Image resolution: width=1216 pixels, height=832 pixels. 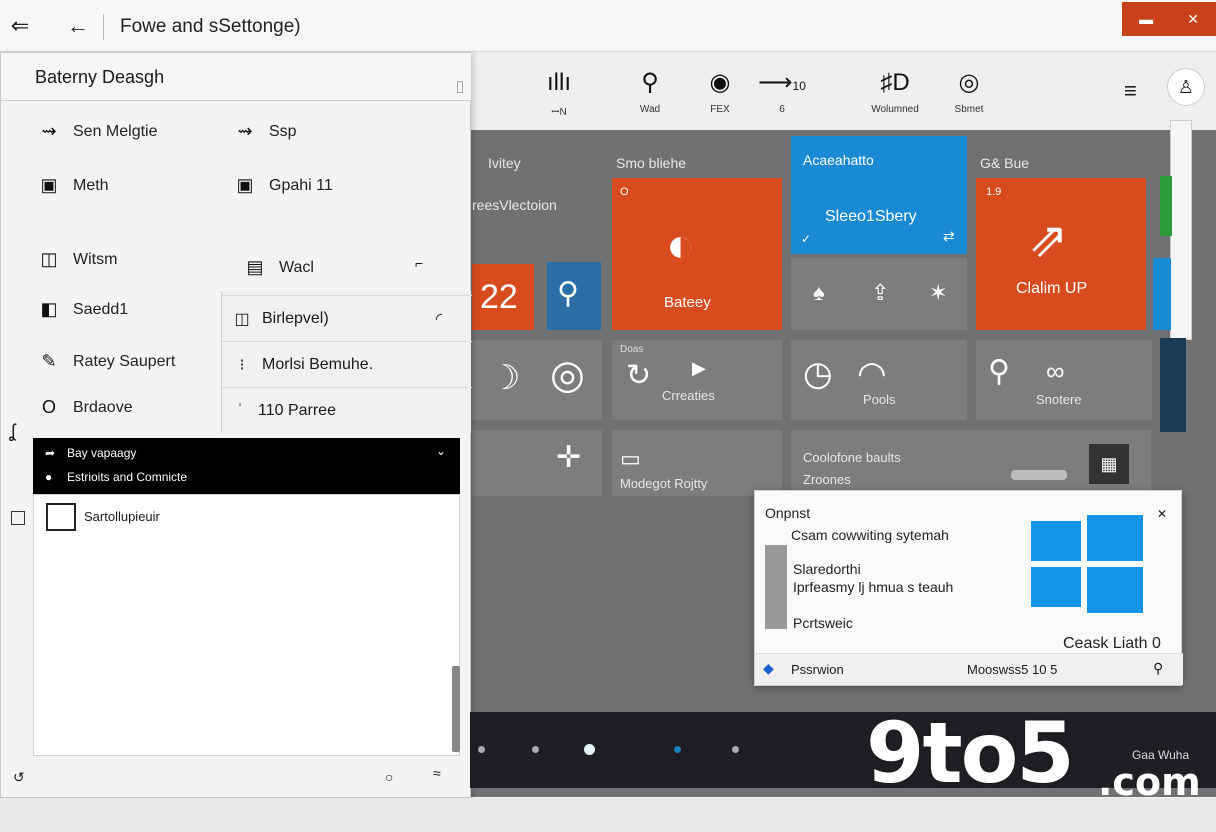 What do you see at coordinates (1130, 91) in the screenshot?
I see `menu-icon: ≡` at bounding box center [1130, 91].